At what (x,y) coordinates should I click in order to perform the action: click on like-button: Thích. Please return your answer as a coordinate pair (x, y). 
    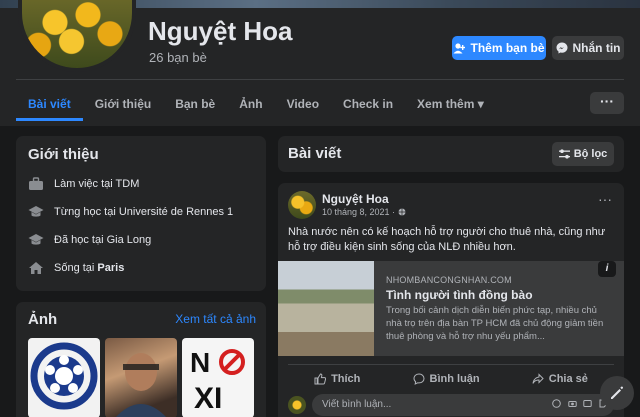
    Looking at the image, I should click on (337, 379).